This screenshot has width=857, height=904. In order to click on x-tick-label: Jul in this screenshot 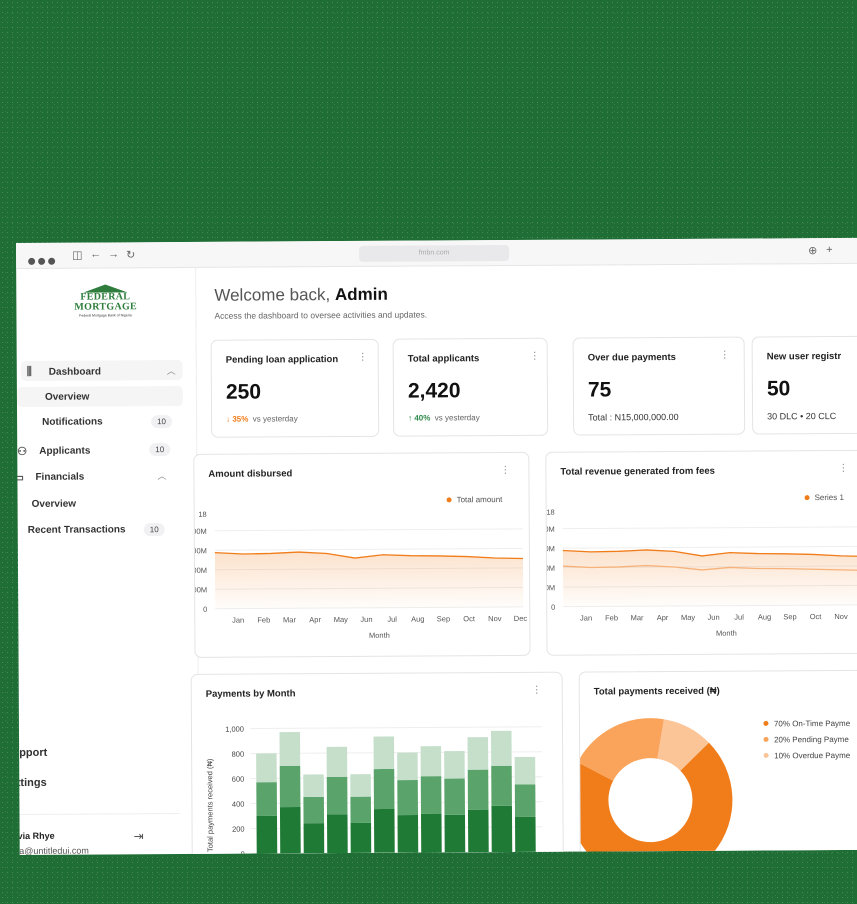, I will do `click(392, 619)`.